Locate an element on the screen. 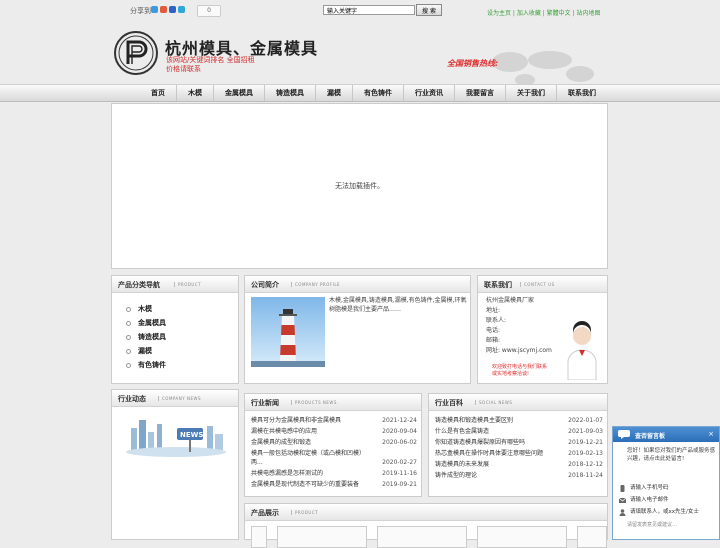 The width and height of the screenshot is (720, 548). contact-cta-line-1: 欢迎致打电话与我们联系 is located at coordinates (520, 367).